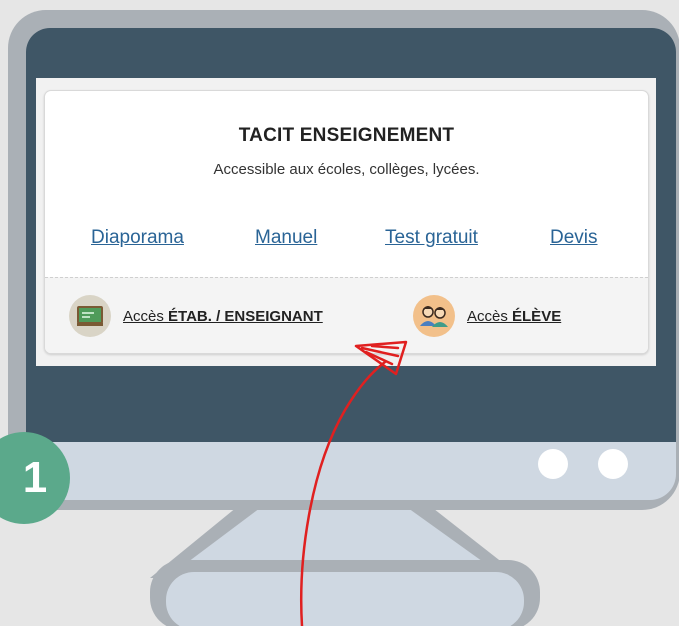 The height and width of the screenshot is (626, 679). Describe the element at coordinates (434, 316) in the screenshot. I see `students-icon` at that location.